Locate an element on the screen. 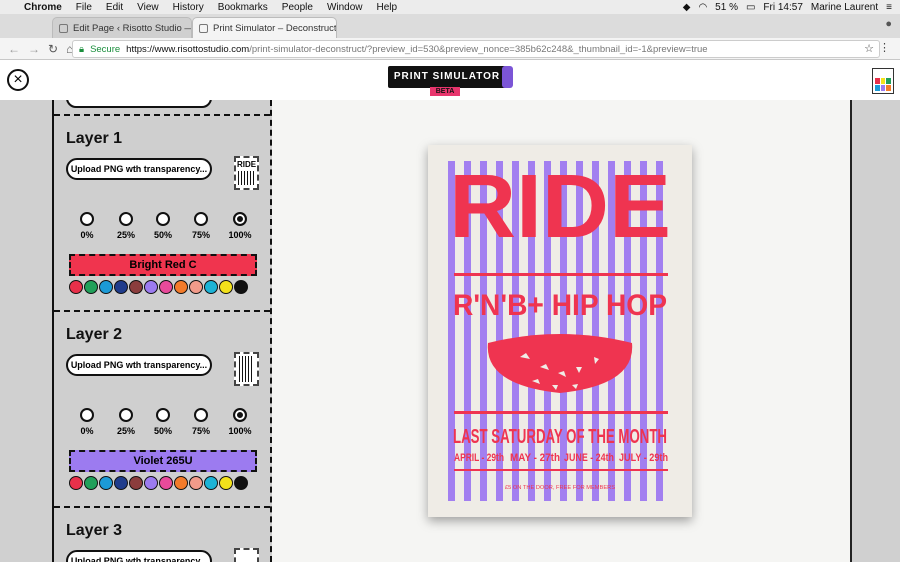 The image size is (900, 562). layer-thumbnail: RIDE is located at coordinates (246, 173).